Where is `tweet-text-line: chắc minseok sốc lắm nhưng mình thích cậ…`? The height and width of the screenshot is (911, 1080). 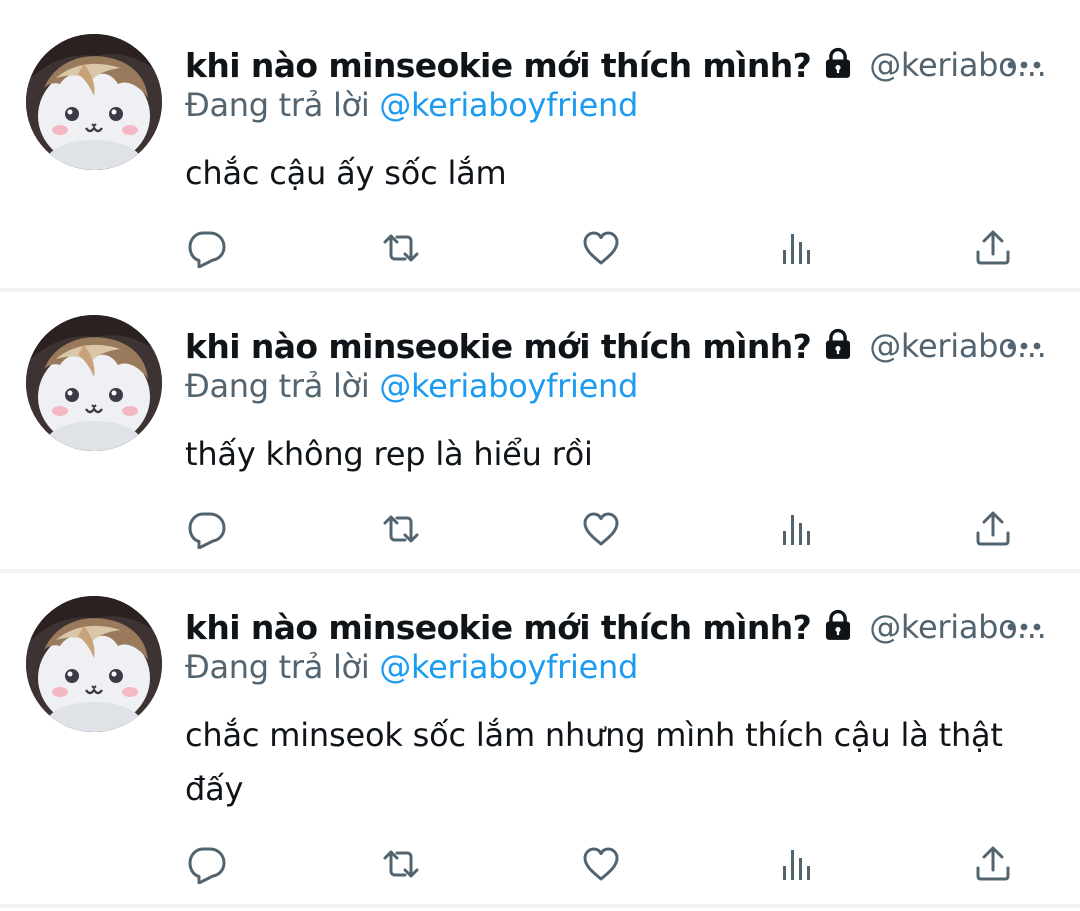
tweet-text-line: chắc minseok sốc lắm nhưng mình thích cậ… is located at coordinates (594, 735).